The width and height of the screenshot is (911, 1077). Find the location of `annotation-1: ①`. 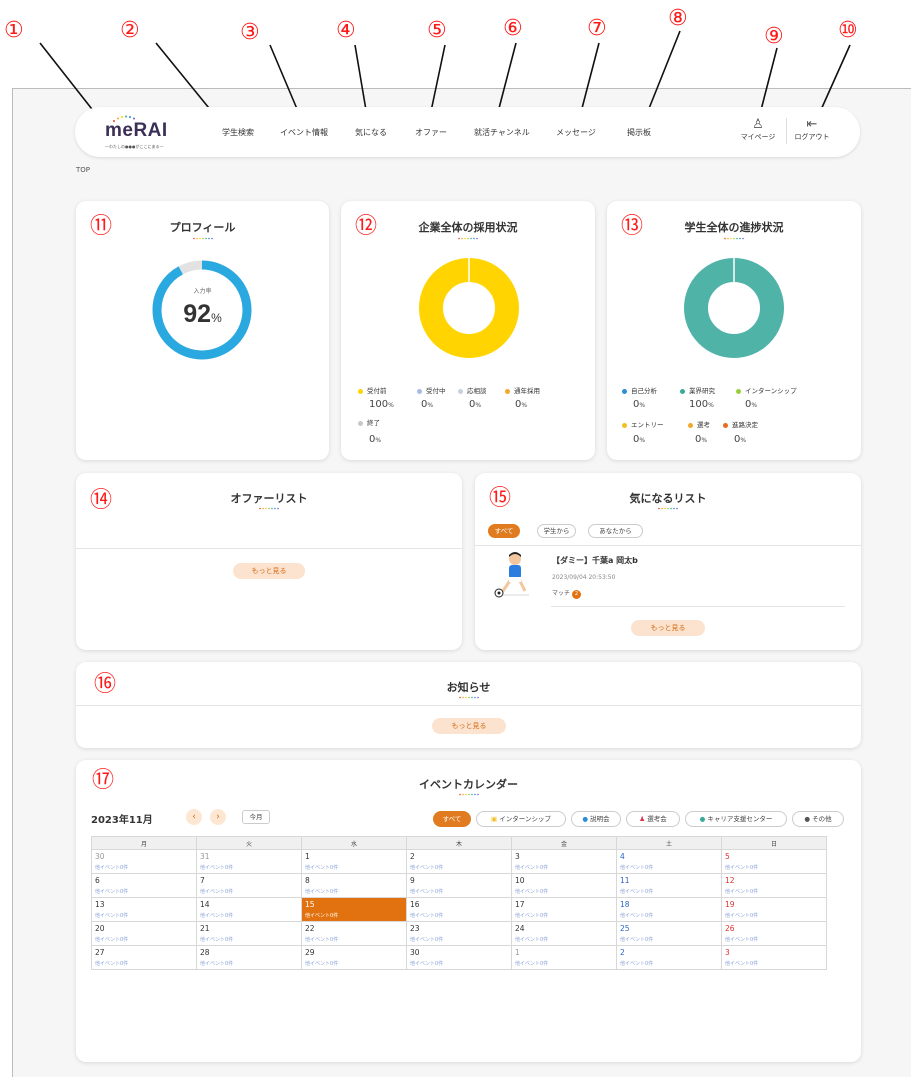

annotation-1: ① is located at coordinates (14, 30).